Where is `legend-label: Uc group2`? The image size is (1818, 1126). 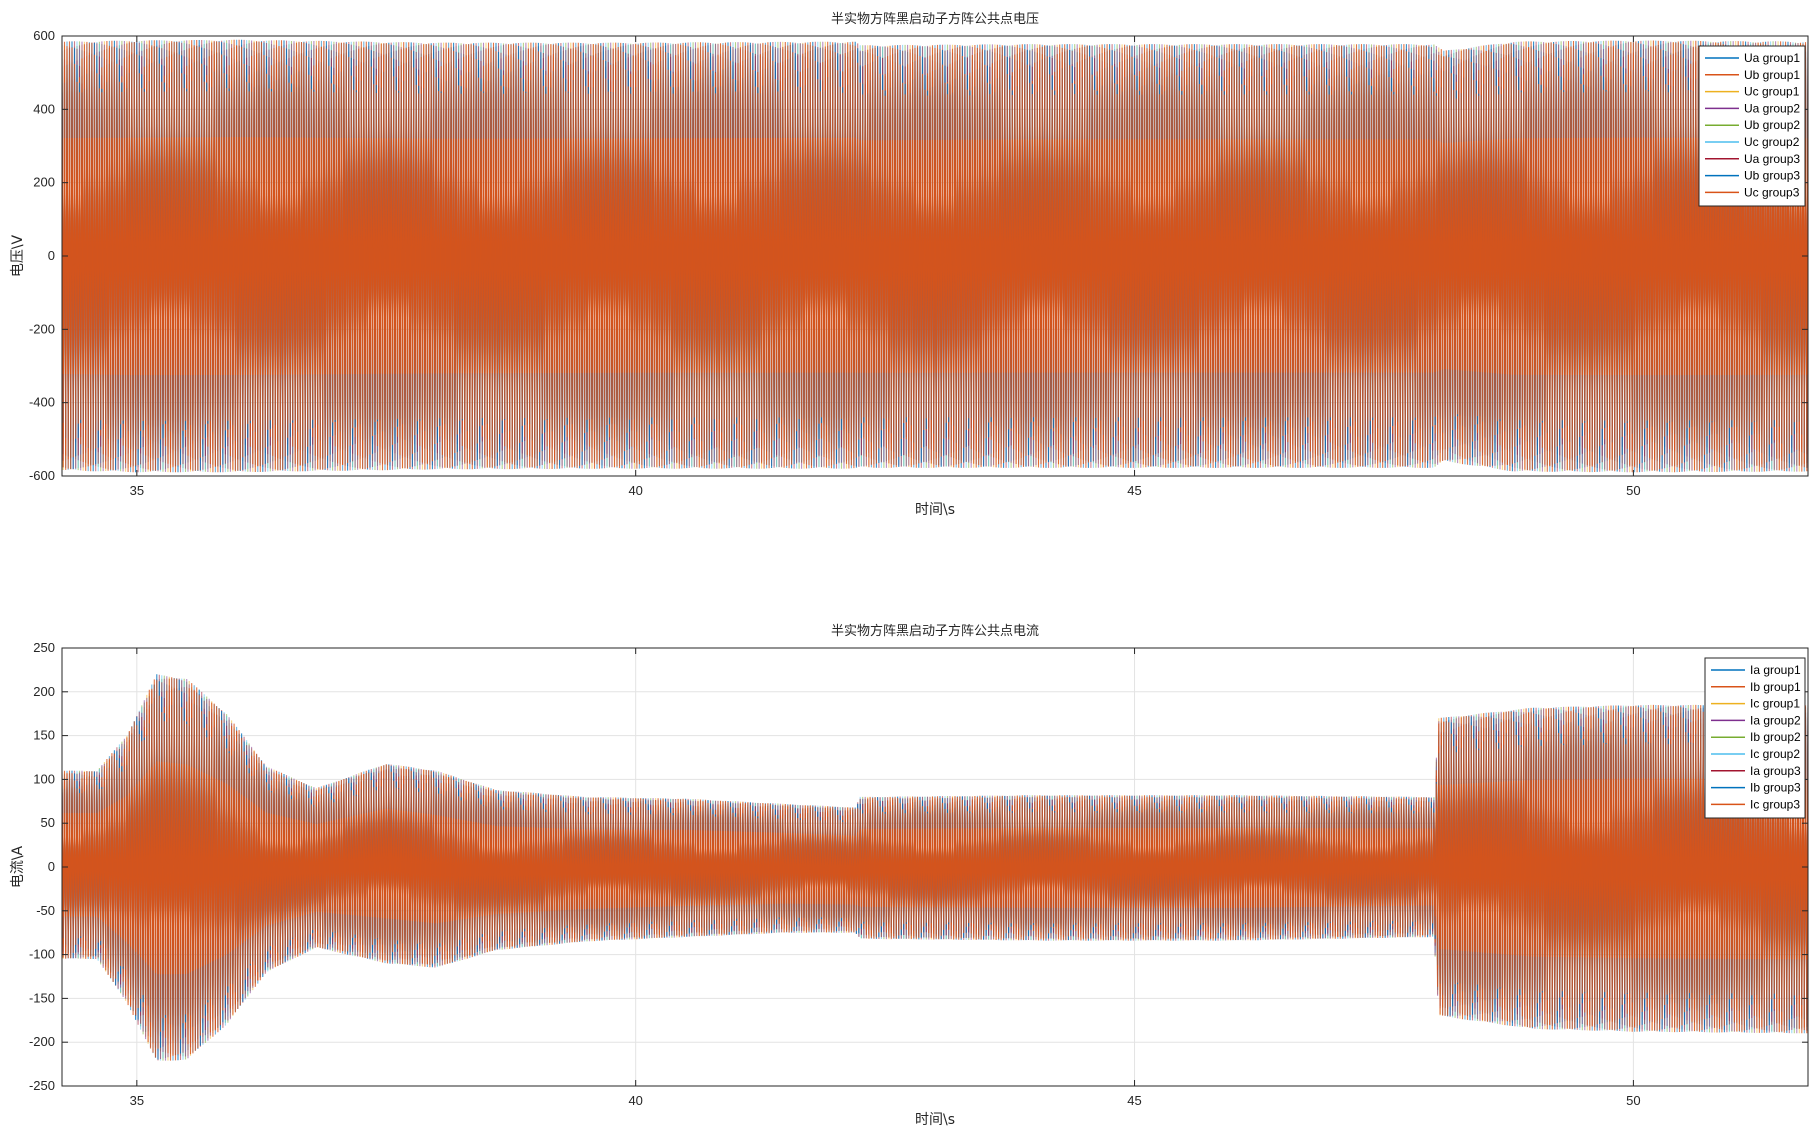
legend-label: Uc group2 is located at coordinates (1772, 142).